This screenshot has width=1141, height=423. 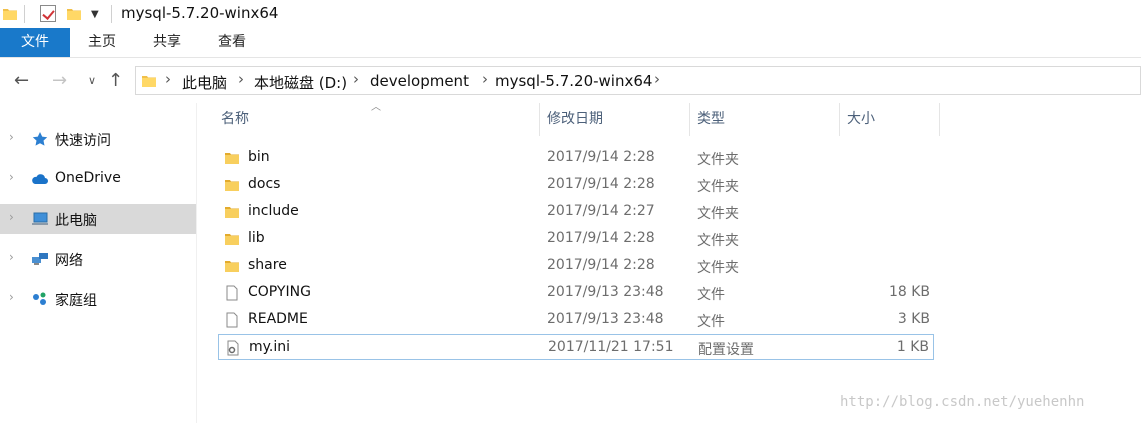 What do you see at coordinates (76, 221) in the screenshot?
I see `sidebar-item-label: 此电脑` at bounding box center [76, 221].